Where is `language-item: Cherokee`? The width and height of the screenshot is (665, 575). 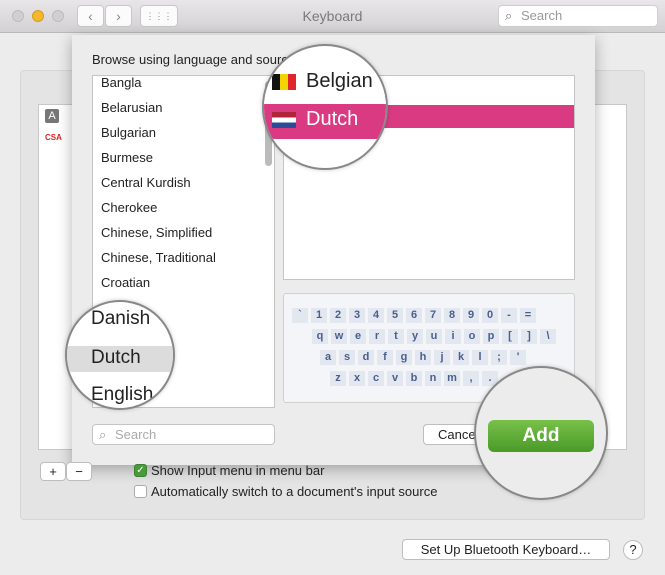
language-item: Cherokee is located at coordinates (129, 207).